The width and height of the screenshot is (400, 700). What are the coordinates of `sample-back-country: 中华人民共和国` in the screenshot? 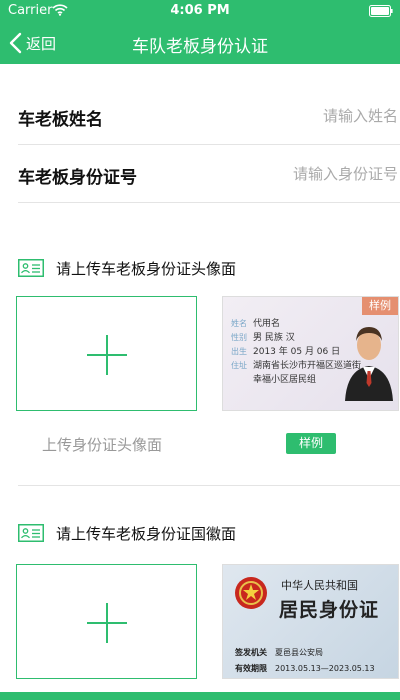 It's located at (319, 585).